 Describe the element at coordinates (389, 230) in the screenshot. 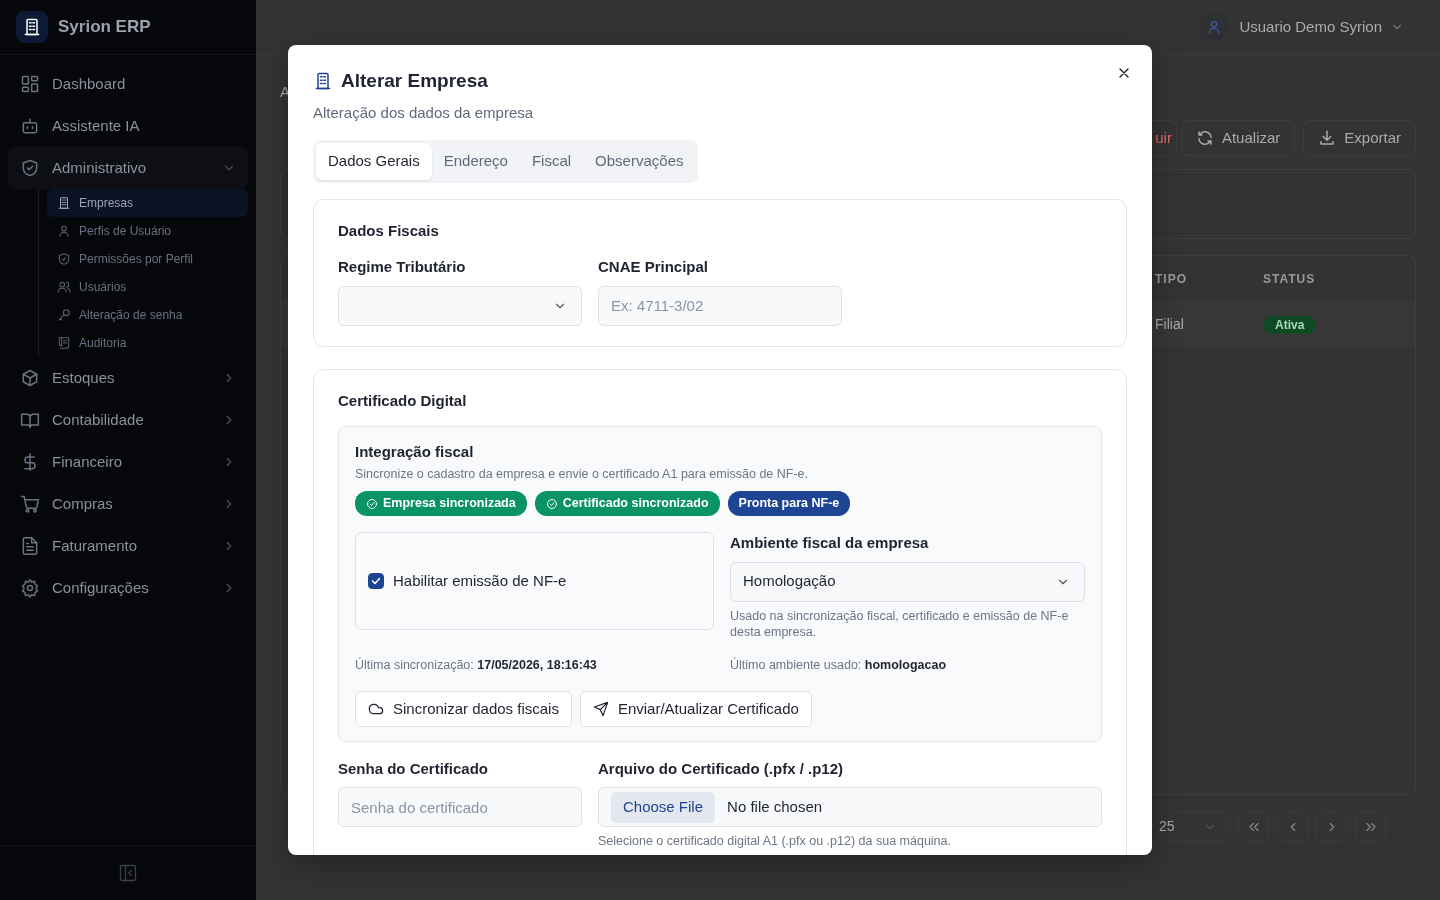

I see `section-title: Dados Fiscais` at that location.